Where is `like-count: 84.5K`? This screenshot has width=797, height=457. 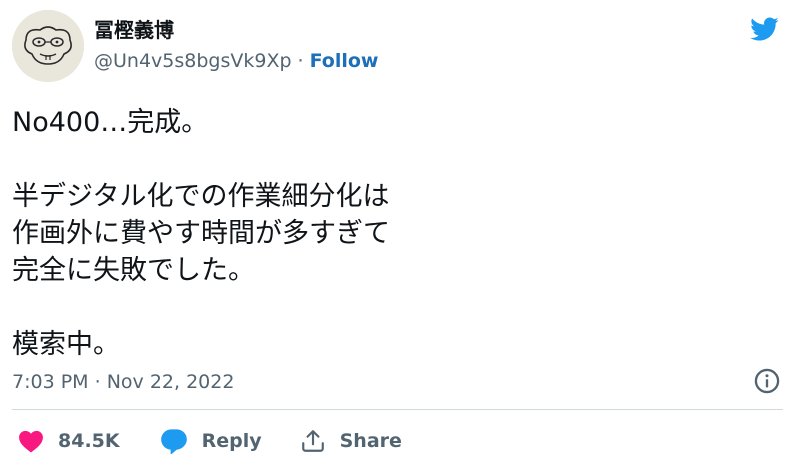
like-count: 84.5K is located at coordinates (89, 441).